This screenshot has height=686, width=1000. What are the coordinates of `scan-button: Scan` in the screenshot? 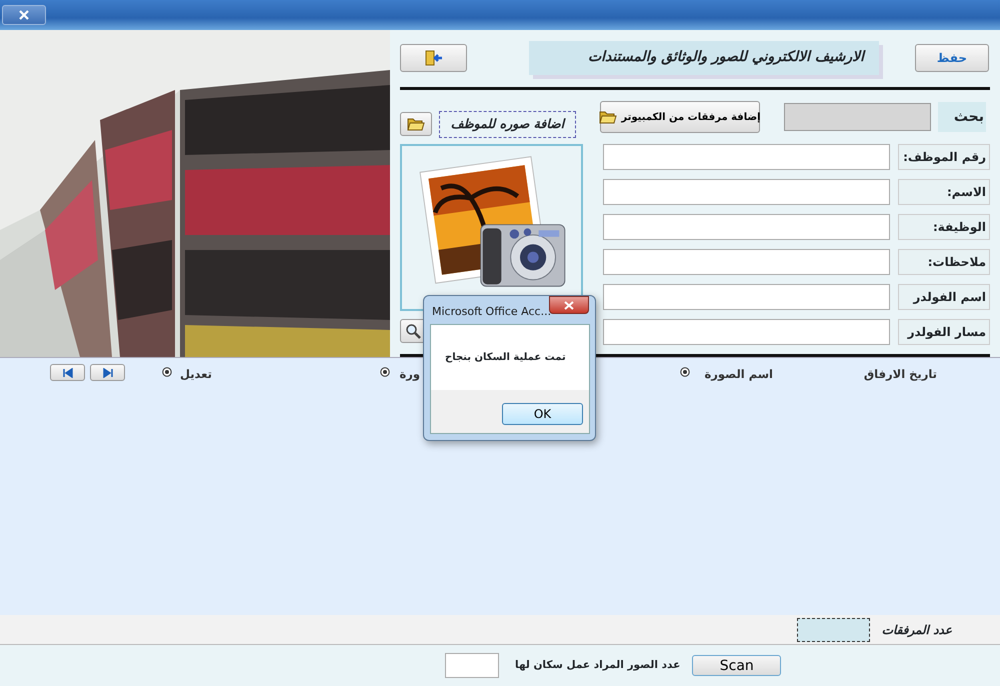 It's located at (737, 665).